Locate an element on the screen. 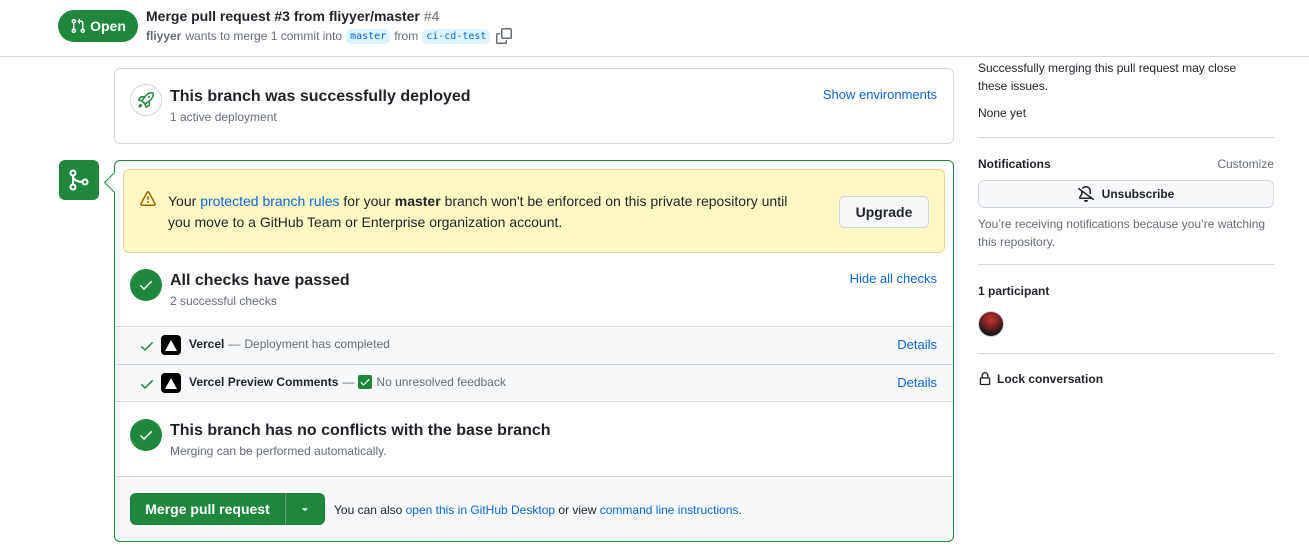  command-line-instructions-link: command line instructions is located at coordinates (669, 510).